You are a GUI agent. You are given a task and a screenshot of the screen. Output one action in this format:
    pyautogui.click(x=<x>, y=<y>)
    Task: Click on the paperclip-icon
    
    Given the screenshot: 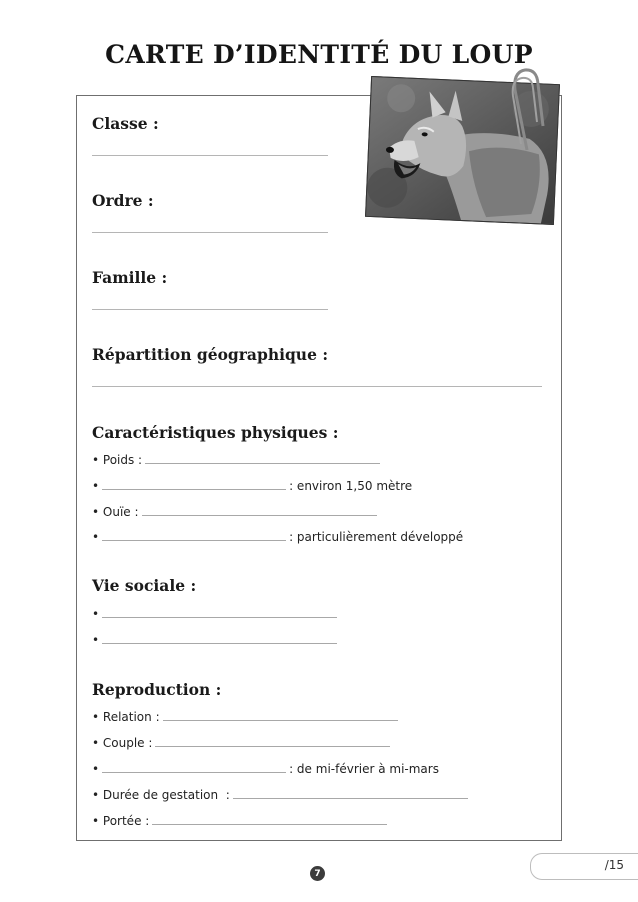 What is the action you would take?
    pyautogui.click(x=528, y=109)
    